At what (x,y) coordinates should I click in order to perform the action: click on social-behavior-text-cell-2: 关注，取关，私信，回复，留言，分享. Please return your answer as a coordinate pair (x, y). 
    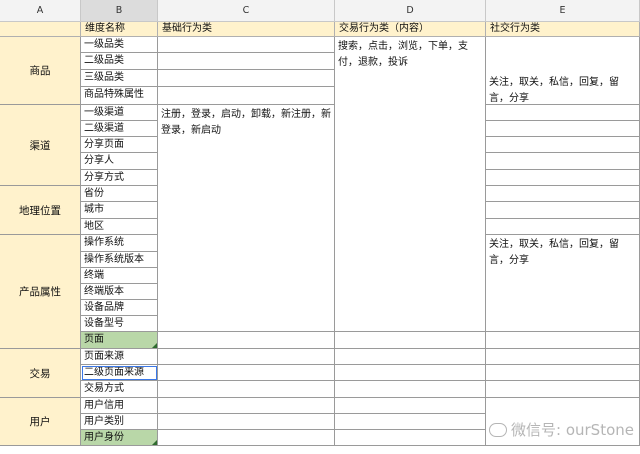
    Looking at the image, I should click on (563, 283).